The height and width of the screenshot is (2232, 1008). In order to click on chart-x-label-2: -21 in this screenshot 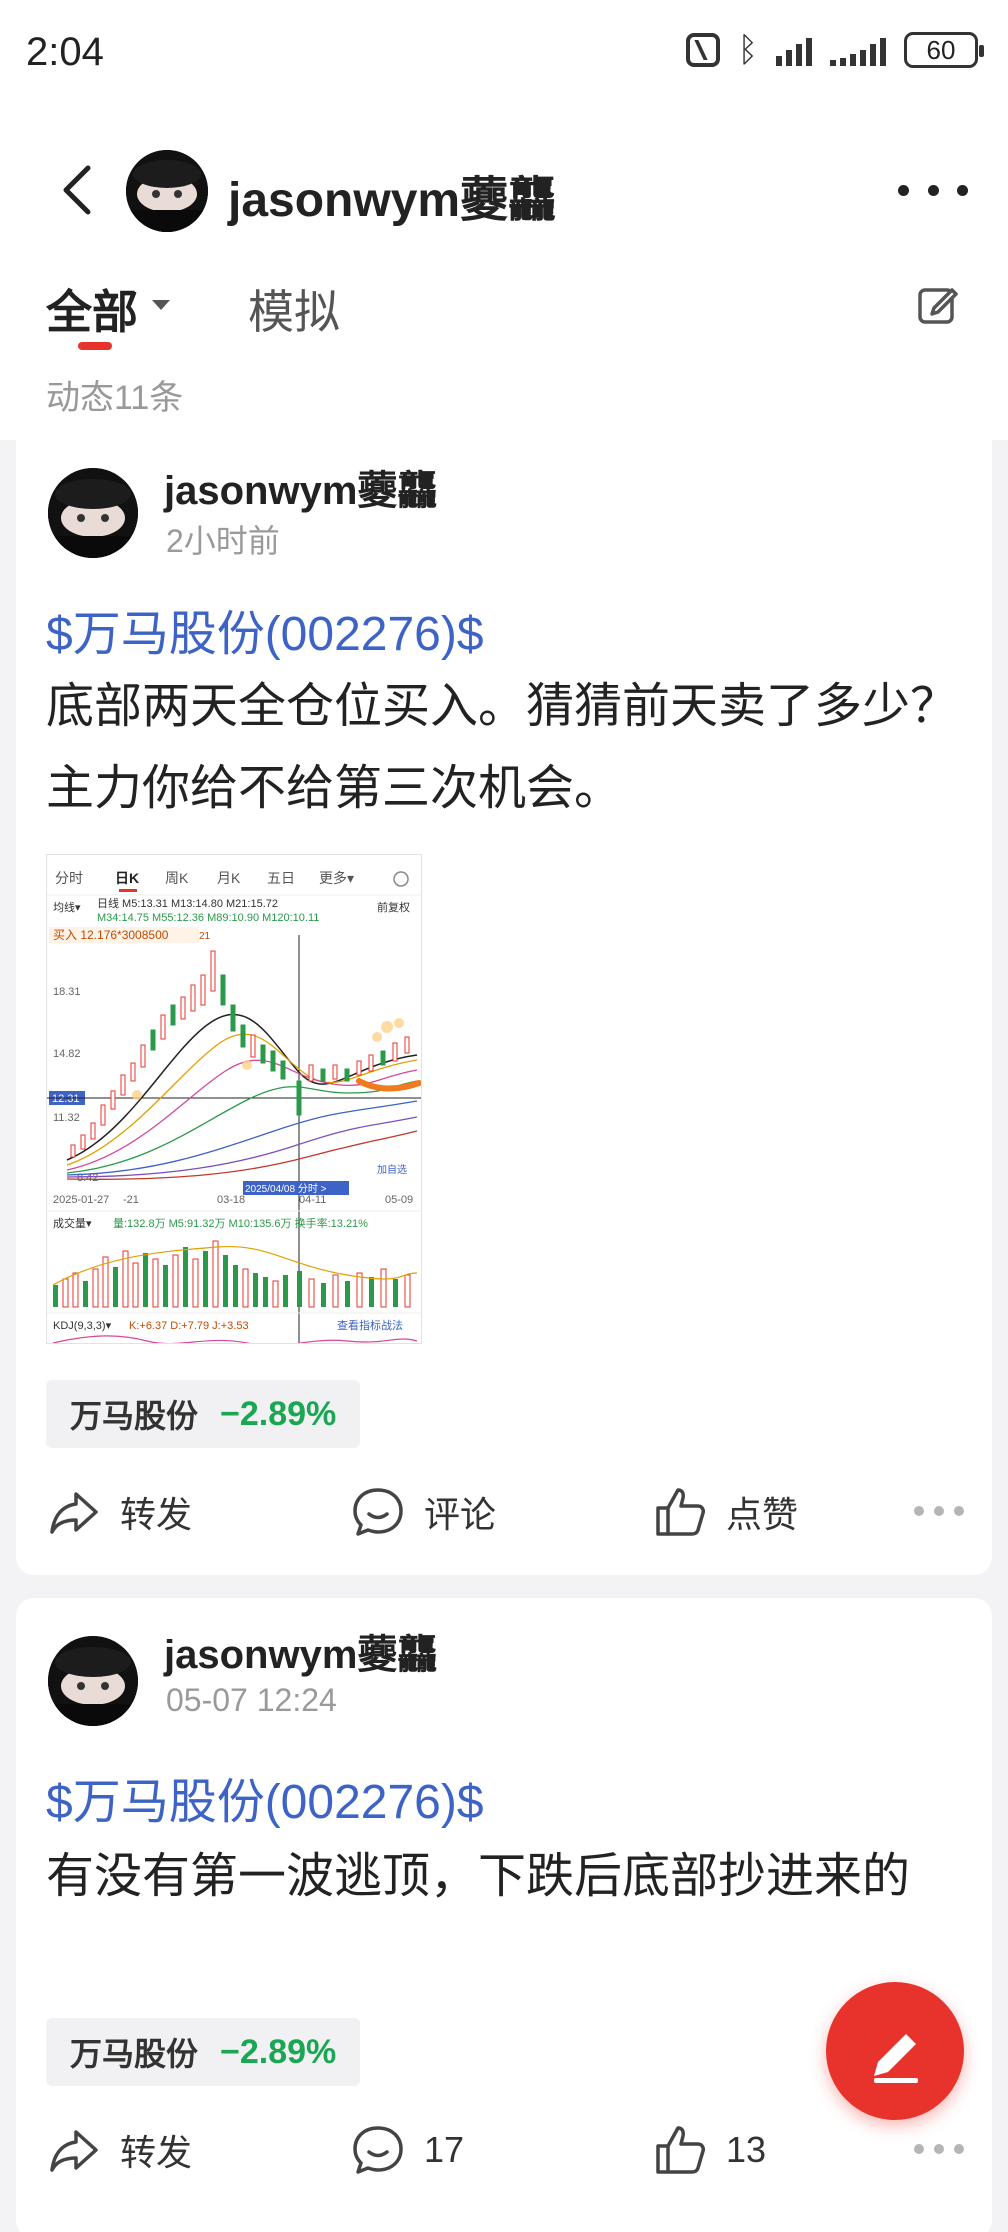, I will do `click(131, 1200)`.